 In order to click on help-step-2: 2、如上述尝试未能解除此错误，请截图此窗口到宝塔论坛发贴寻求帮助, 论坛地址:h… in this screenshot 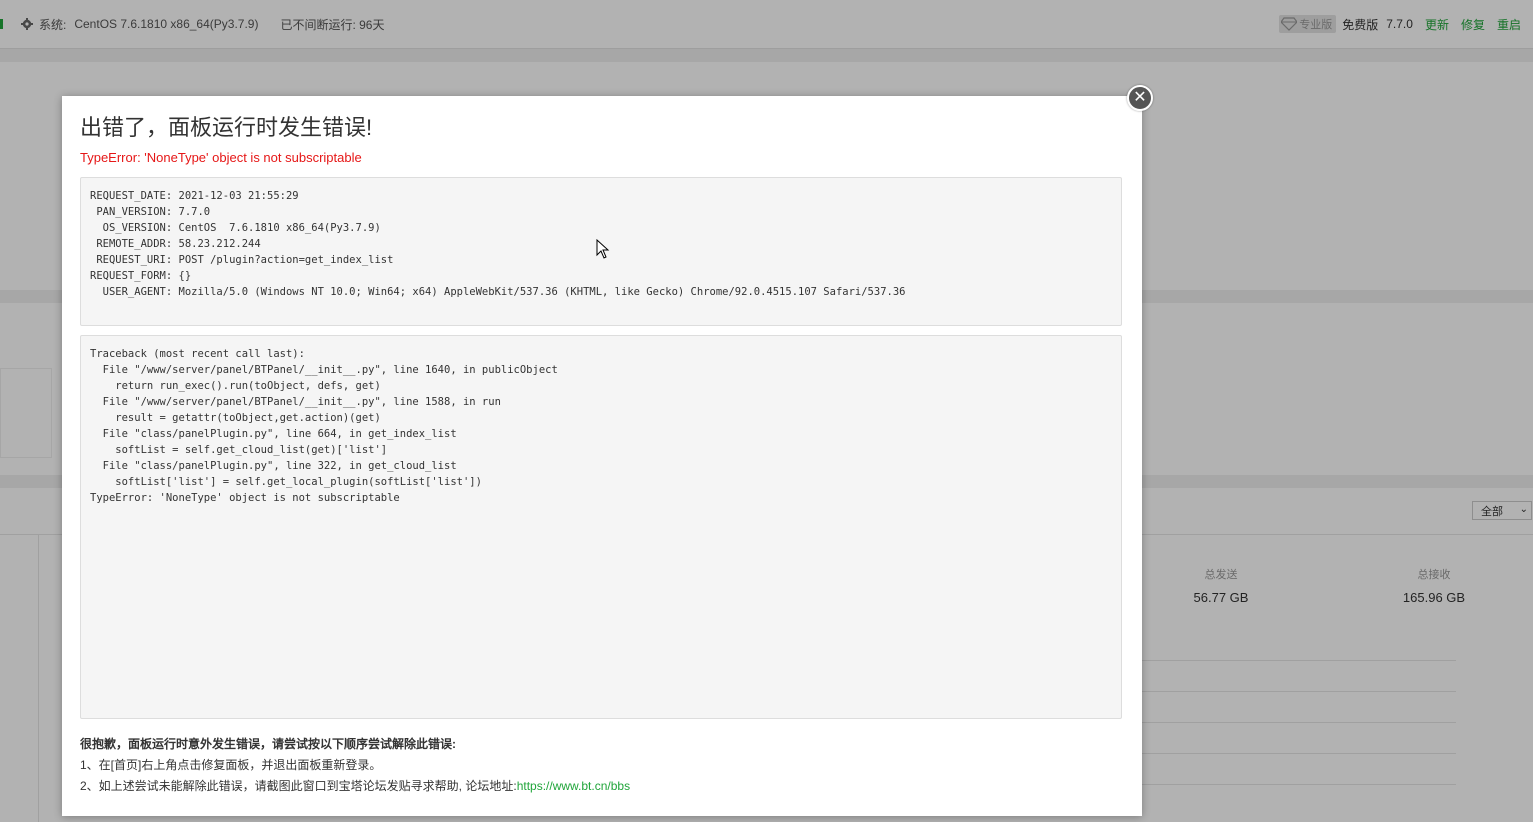, I will do `click(355, 786)`.